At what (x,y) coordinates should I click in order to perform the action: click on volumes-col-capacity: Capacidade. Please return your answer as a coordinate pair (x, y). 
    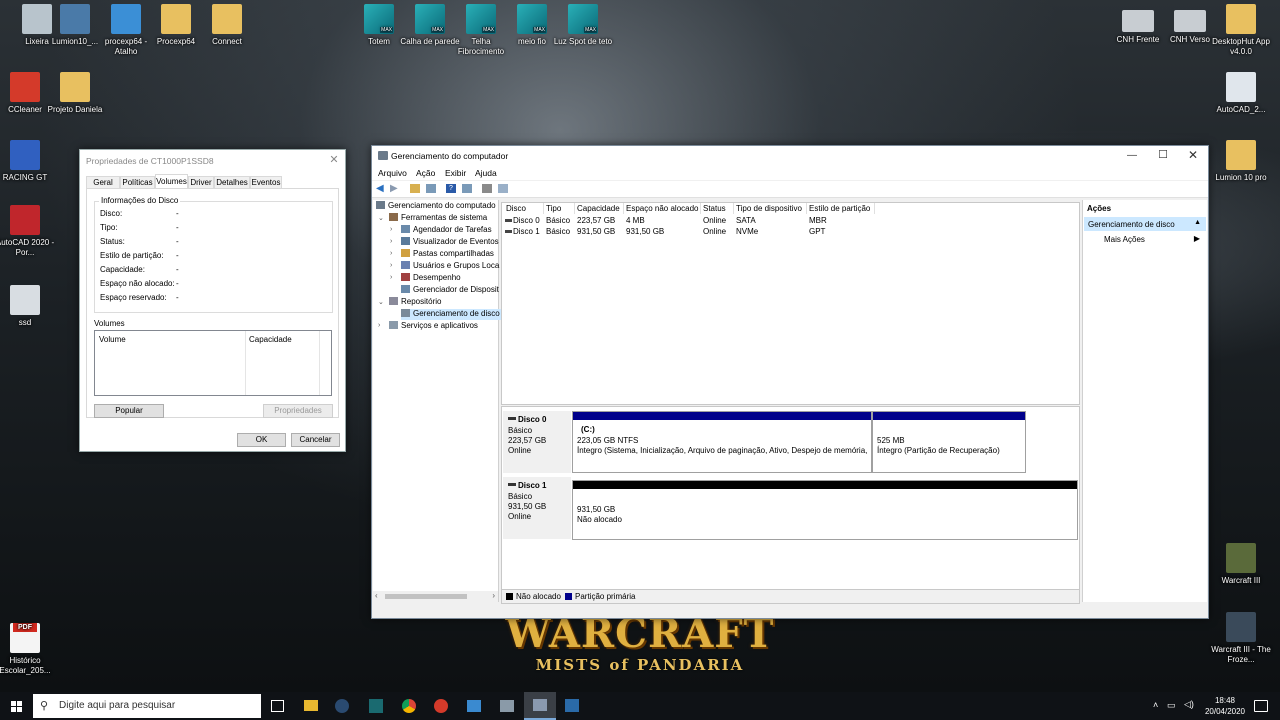
    Looking at the image, I should click on (270, 339).